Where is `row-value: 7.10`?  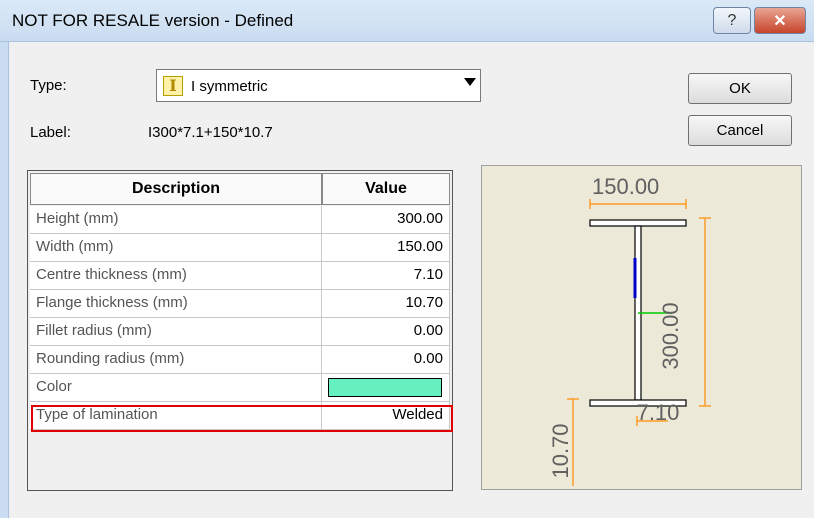 row-value: 7.10 is located at coordinates (386, 276).